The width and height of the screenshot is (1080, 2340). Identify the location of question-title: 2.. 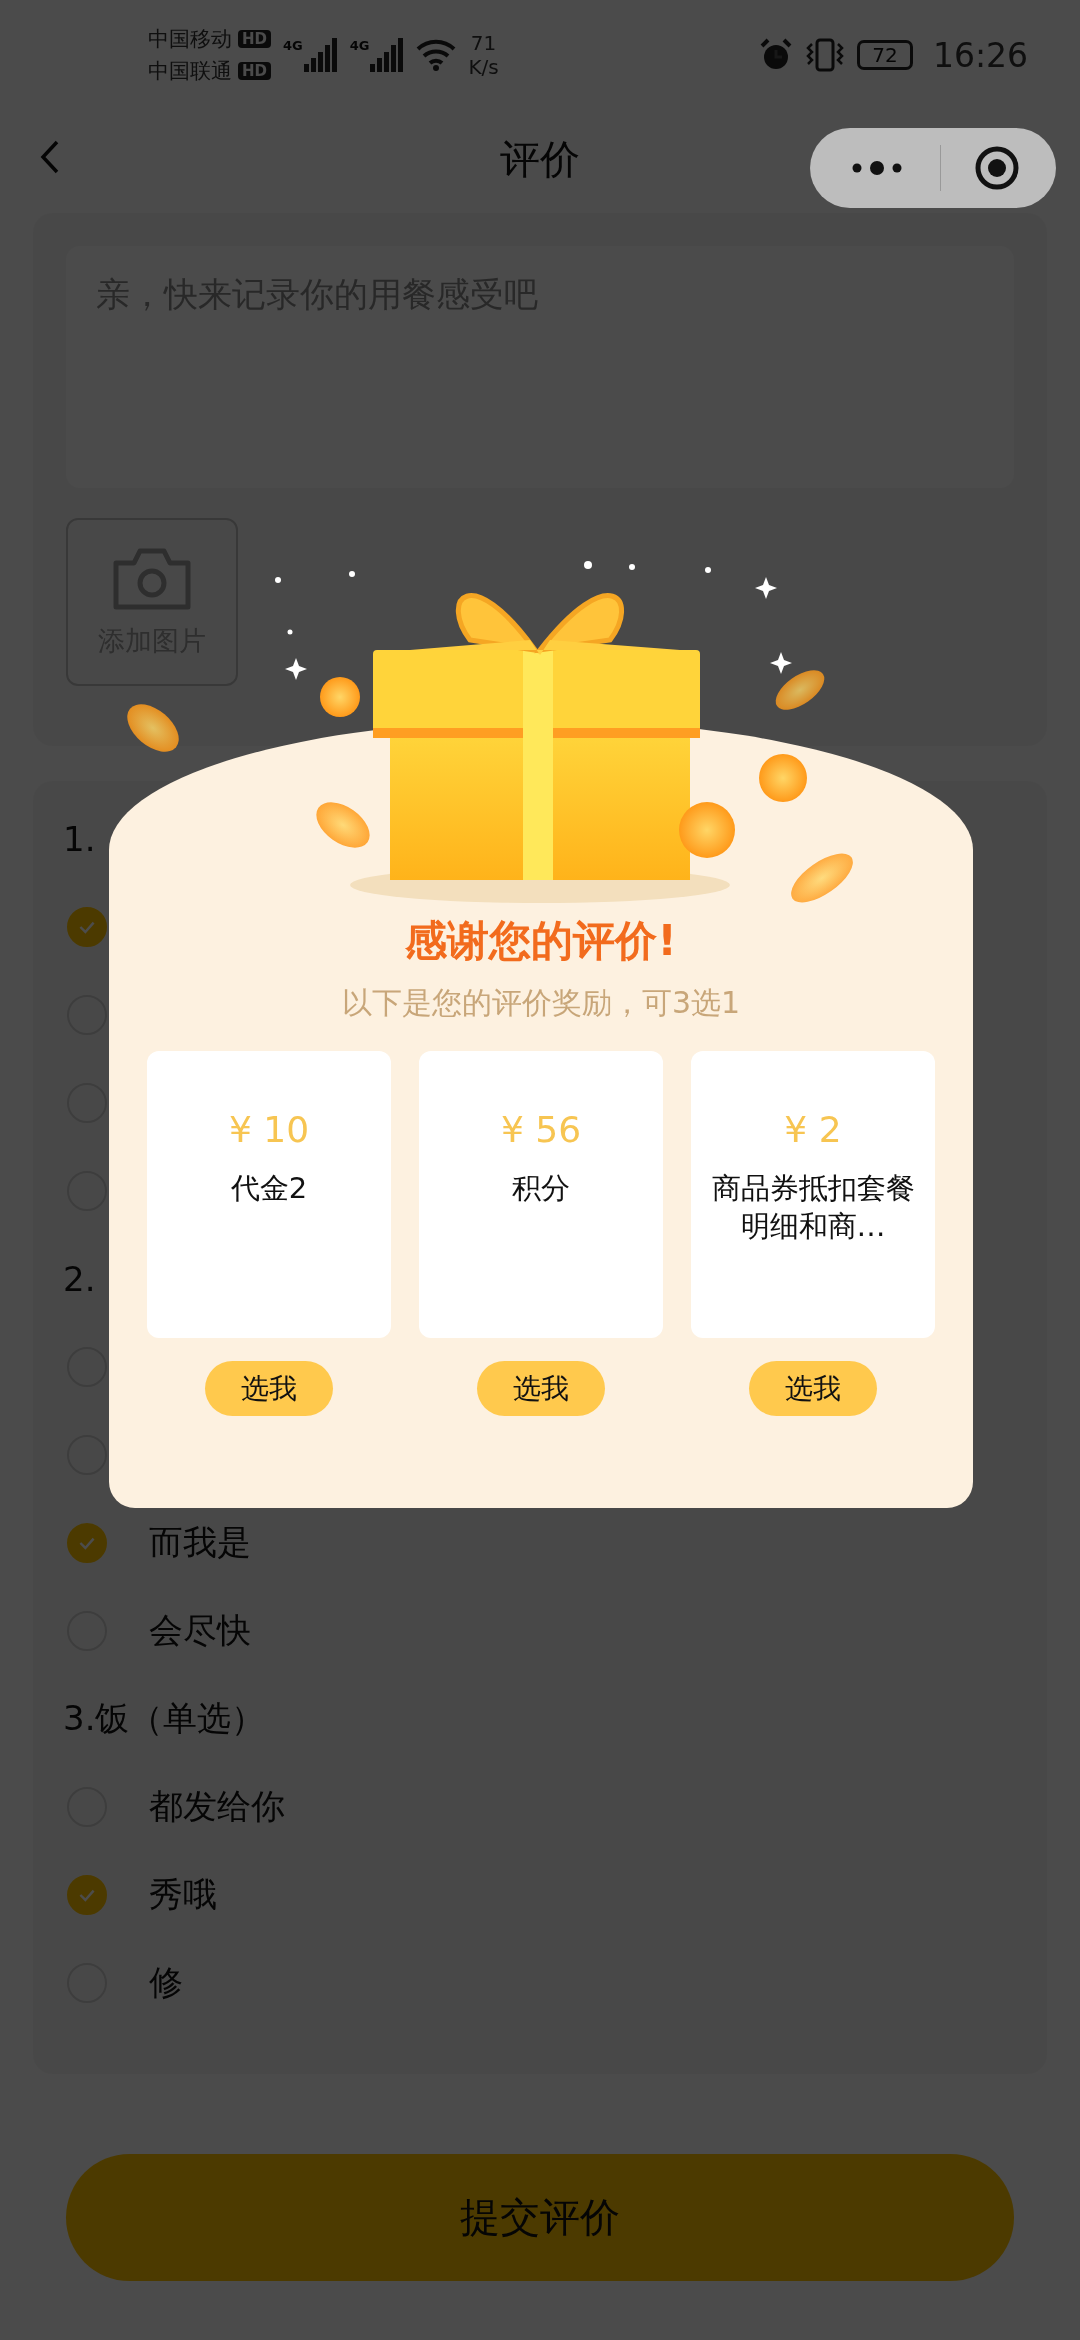
(80, 1279).